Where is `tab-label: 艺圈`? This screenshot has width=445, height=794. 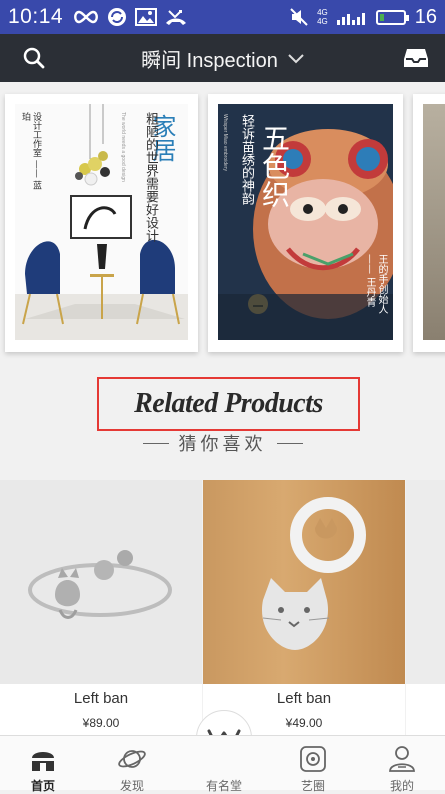 tab-label: 艺圈 is located at coordinates (312, 786).